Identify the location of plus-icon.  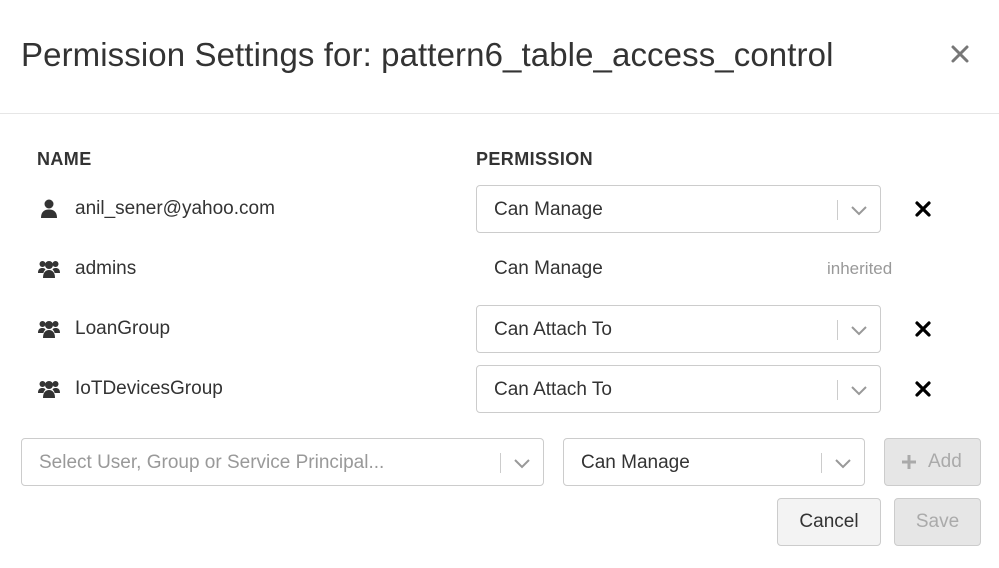
(909, 462).